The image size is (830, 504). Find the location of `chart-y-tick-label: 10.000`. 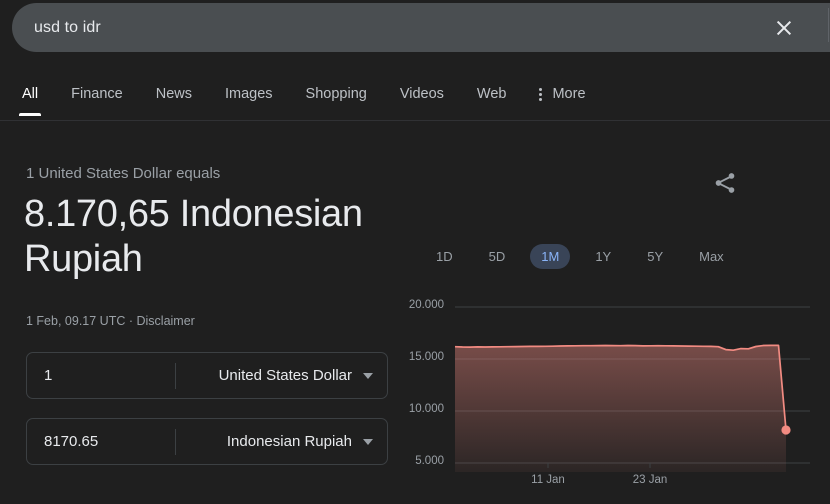

chart-y-tick-label: 10.000 is located at coordinates (426, 409).